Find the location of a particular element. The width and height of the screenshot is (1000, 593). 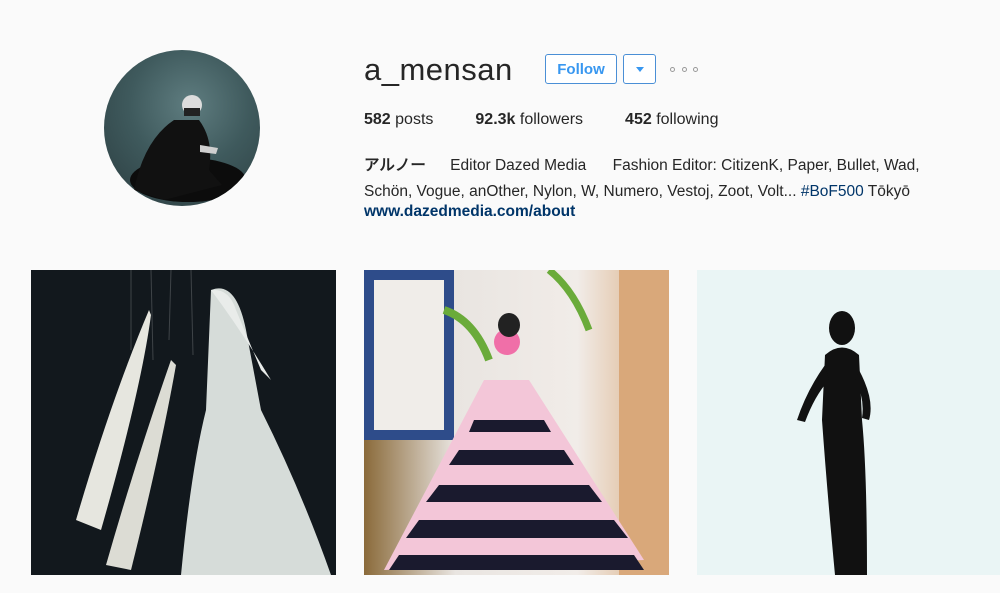

profile-avatar is located at coordinates (182, 128).